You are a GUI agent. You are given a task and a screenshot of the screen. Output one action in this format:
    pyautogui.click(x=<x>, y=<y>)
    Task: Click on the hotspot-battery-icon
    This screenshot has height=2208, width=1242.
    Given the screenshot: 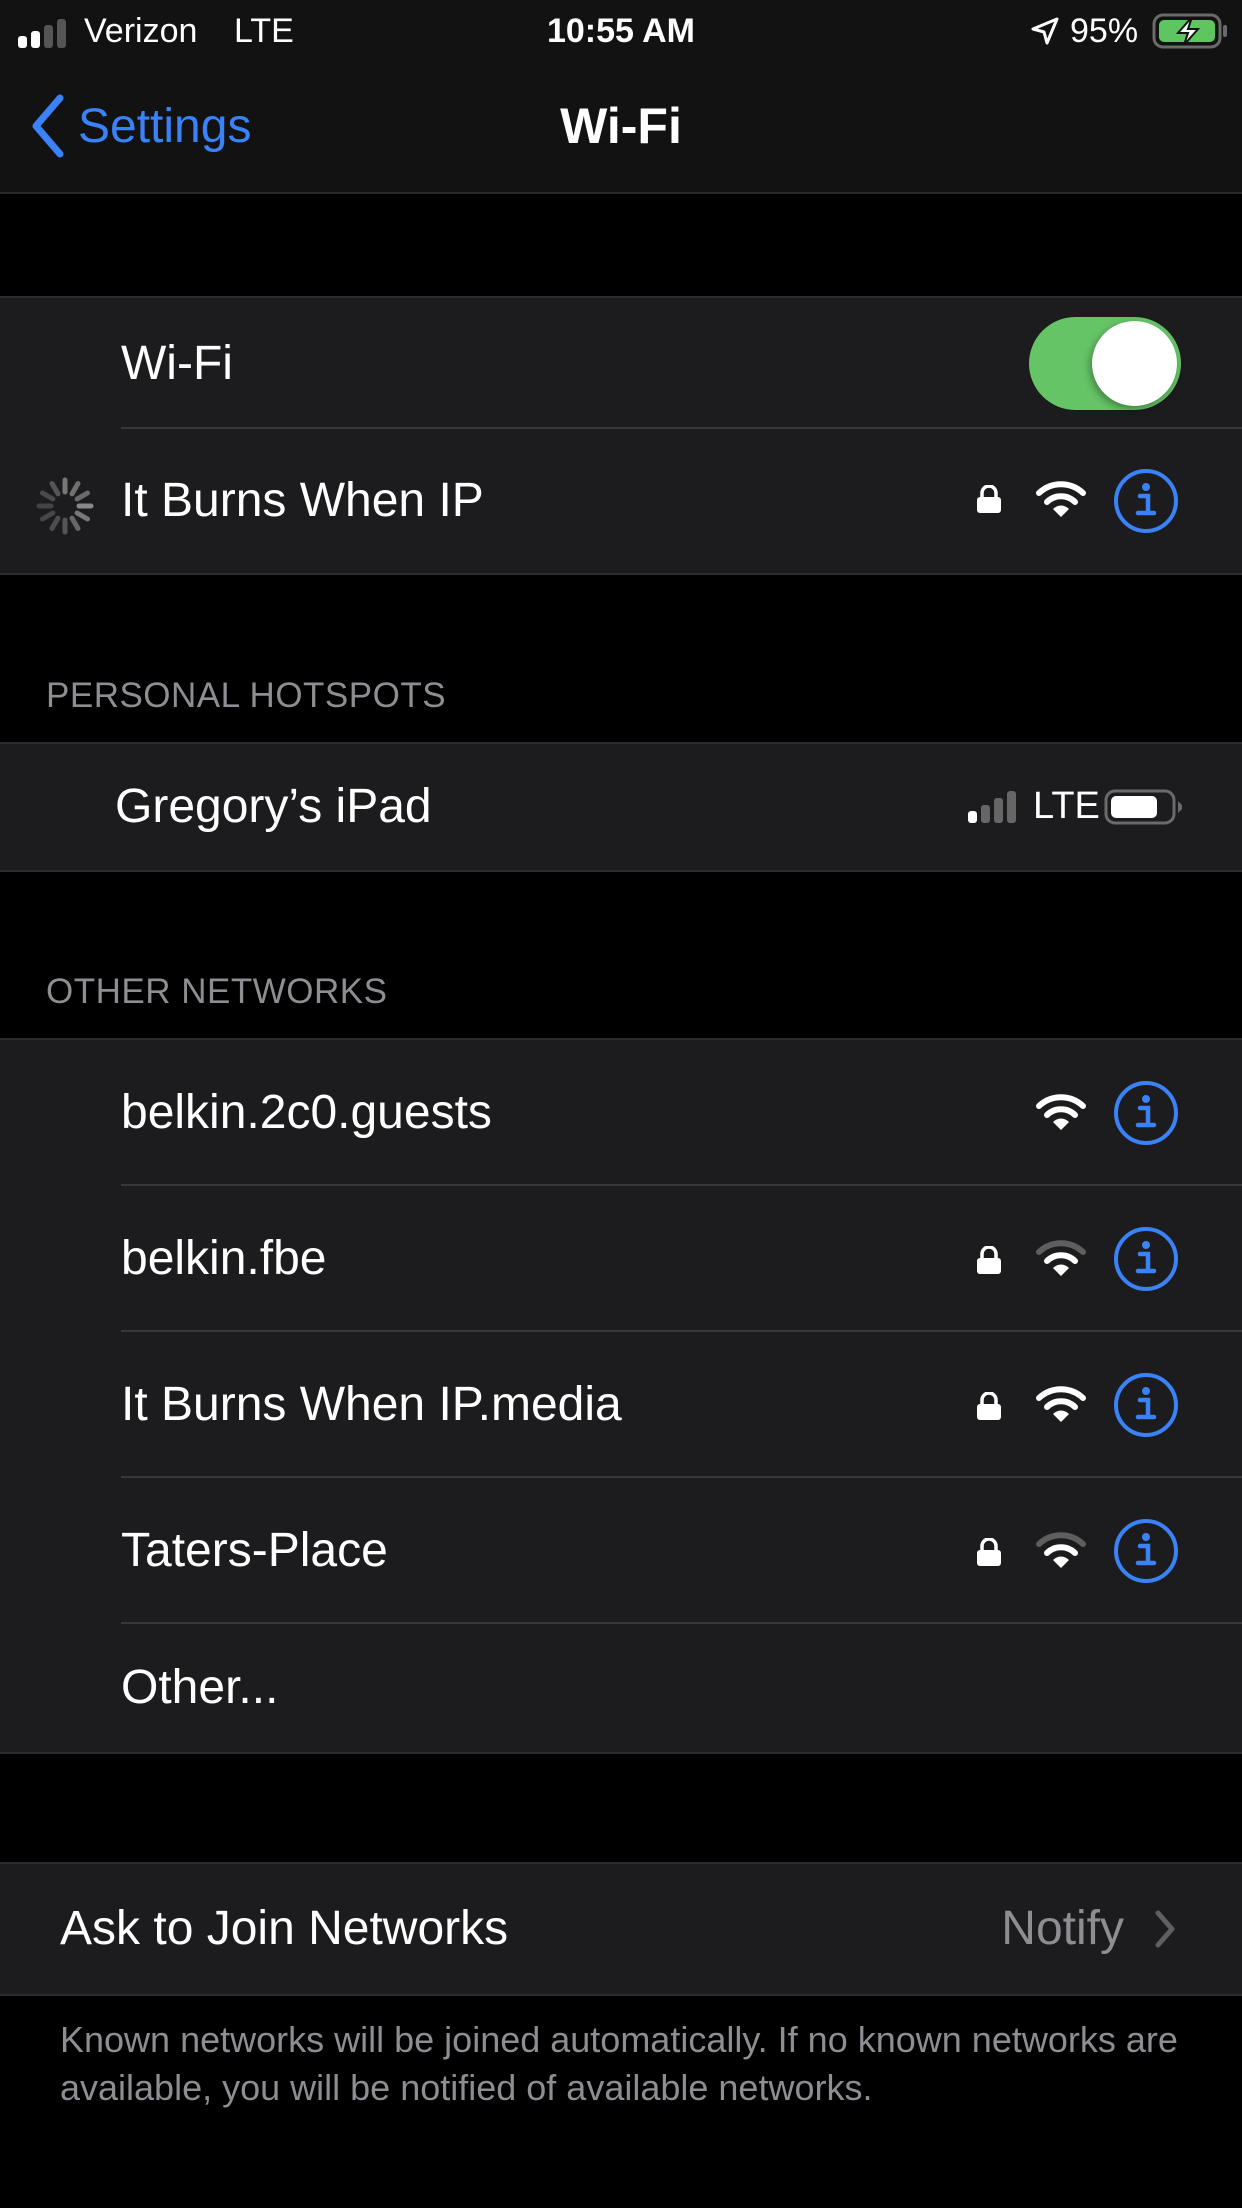 What is the action you would take?
    pyautogui.click(x=1143, y=807)
    